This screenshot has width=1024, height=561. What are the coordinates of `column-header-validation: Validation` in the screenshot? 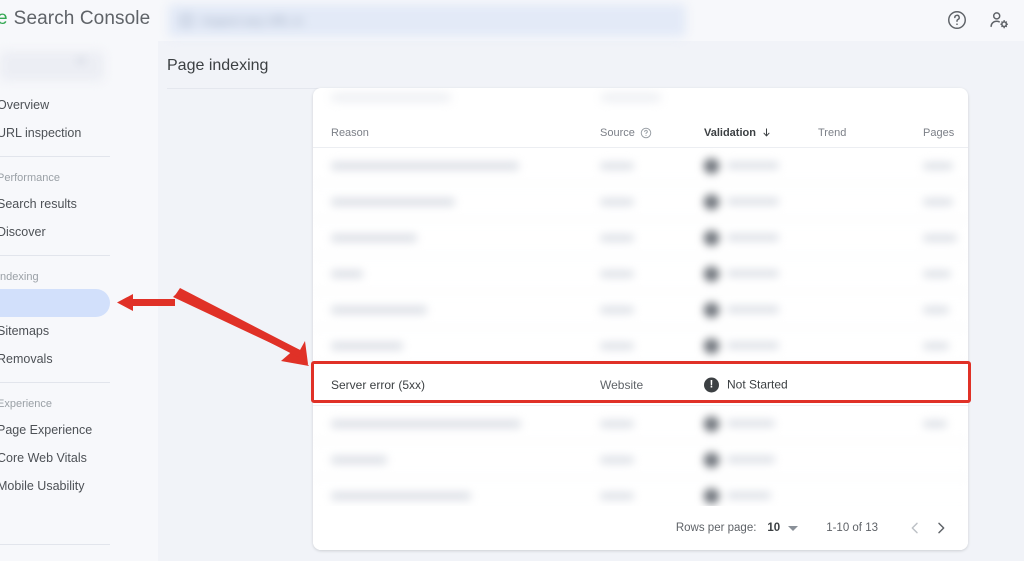 It's located at (738, 133).